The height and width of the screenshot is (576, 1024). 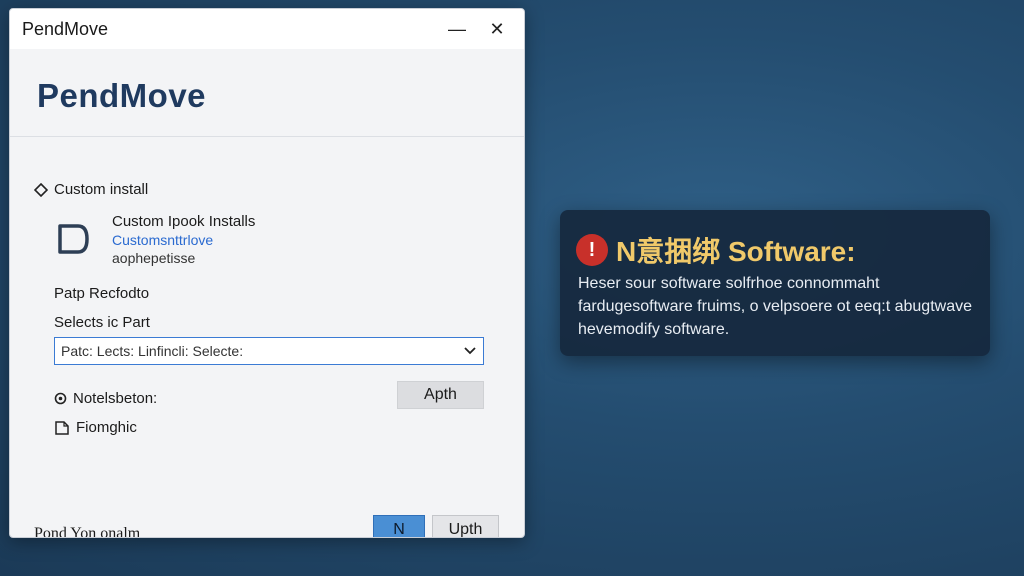 What do you see at coordinates (62, 427) in the screenshot?
I see `document-icon` at bounding box center [62, 427].